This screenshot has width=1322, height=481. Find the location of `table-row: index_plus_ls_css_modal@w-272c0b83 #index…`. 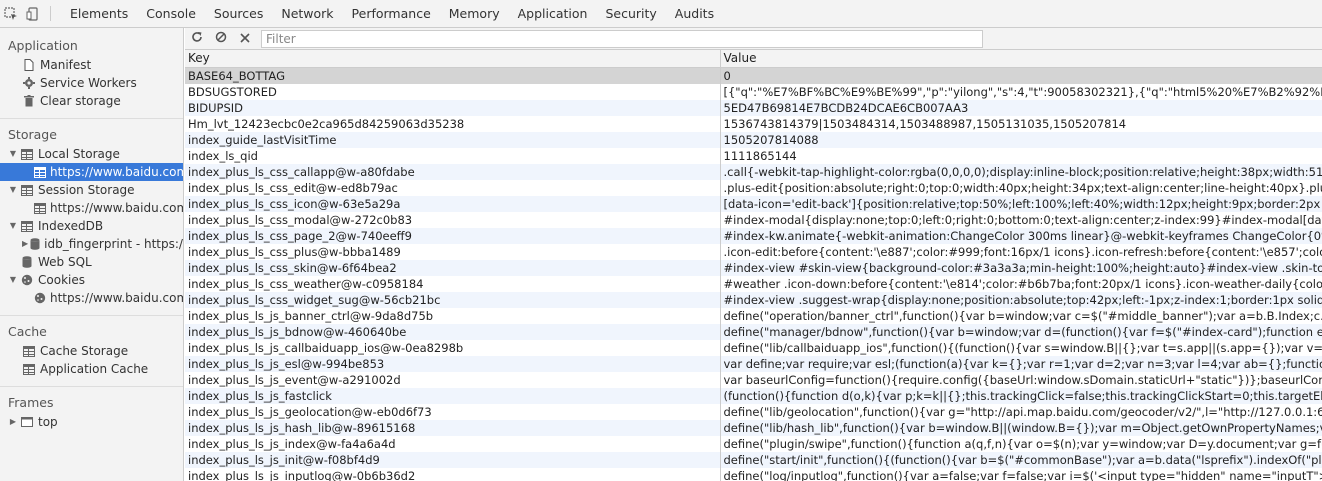

table-row: index_plus_ls_css_modal@w-272c0b83 #index… is located at coordinates (753, 219).